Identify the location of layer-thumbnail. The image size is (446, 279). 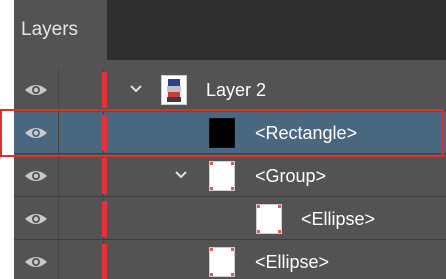
(174, 90).